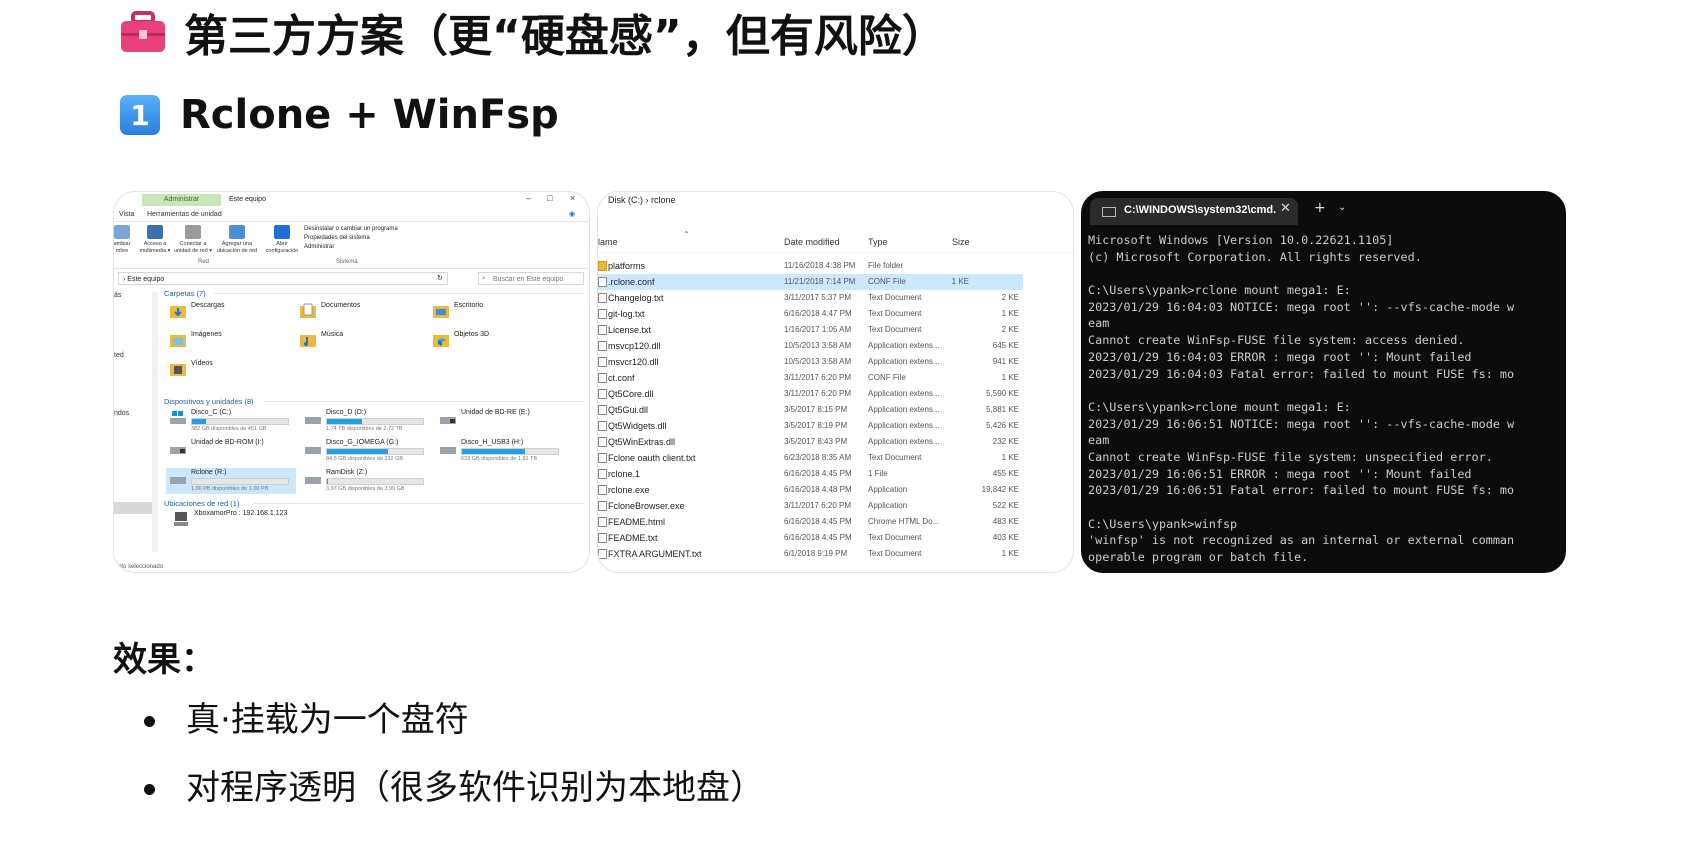 This screenshot has width=1681, height=841. Describe the element at coordinates (457, 311) in the screenshot. I see `folder-item: Escritorio` at that location.